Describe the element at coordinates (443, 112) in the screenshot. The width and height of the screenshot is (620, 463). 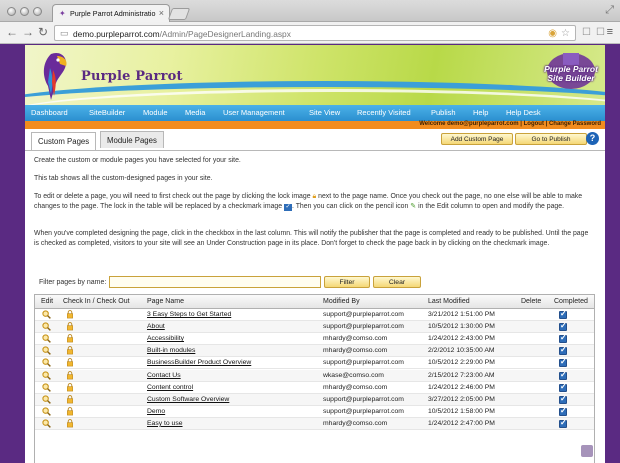
I see `nav-publish: Publish` at that location.